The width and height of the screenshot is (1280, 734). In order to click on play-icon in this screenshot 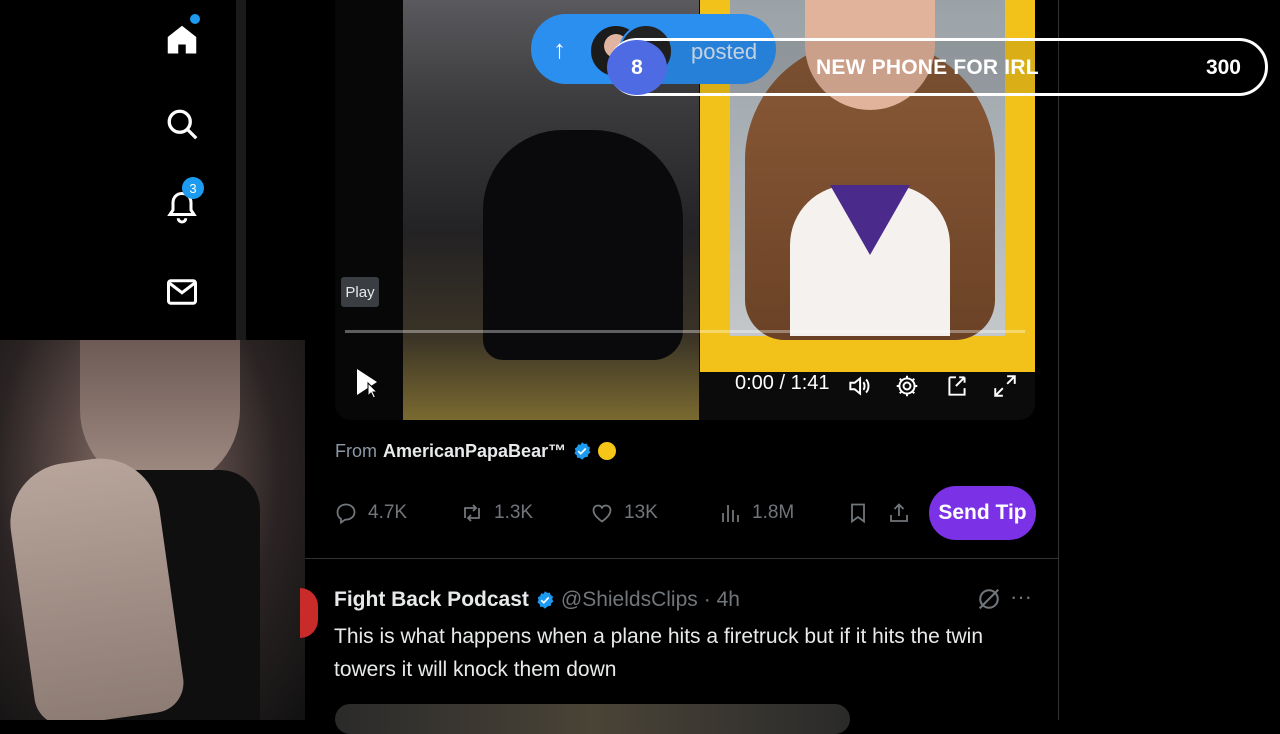, I will do `click(366, 382)`.